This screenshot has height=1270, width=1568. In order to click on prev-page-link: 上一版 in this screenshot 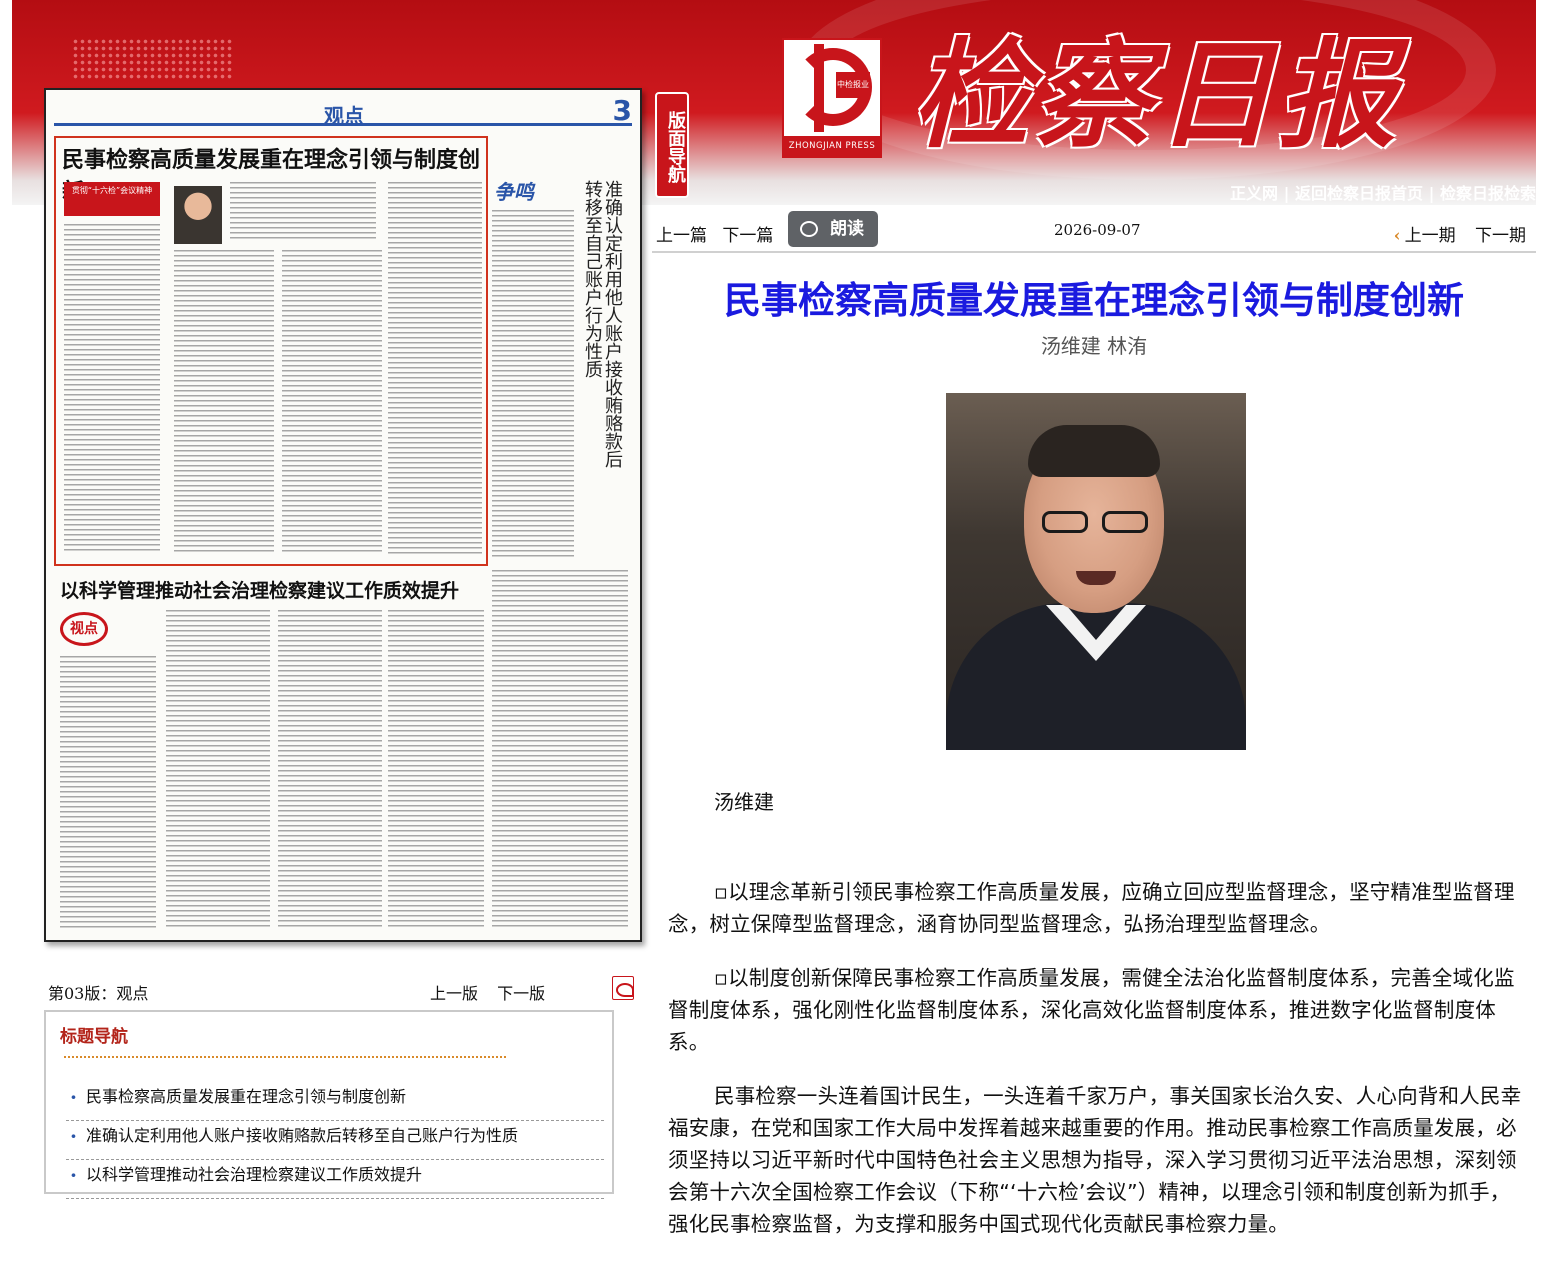, I will do `click(454, 993)`.